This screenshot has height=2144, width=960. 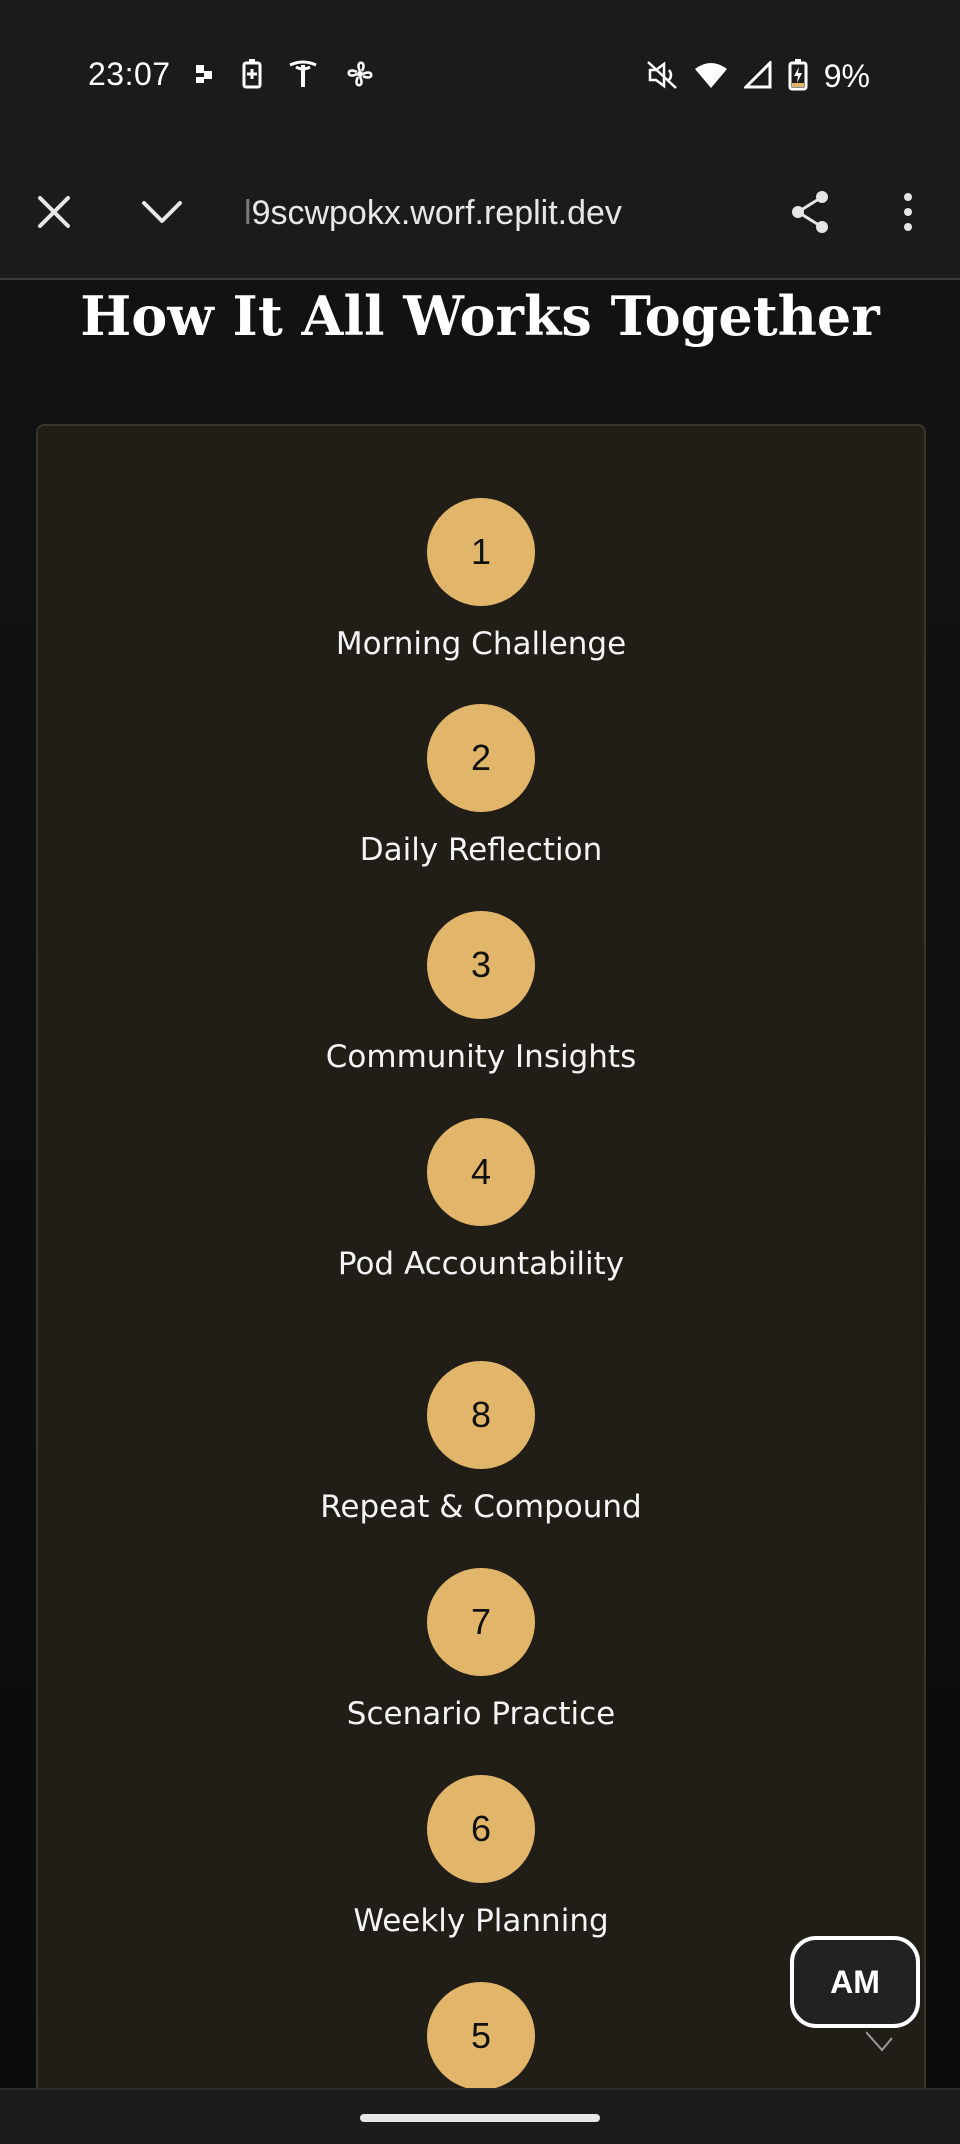 I want to click on avatar-initials: AM, so click(x=855, y=1981).